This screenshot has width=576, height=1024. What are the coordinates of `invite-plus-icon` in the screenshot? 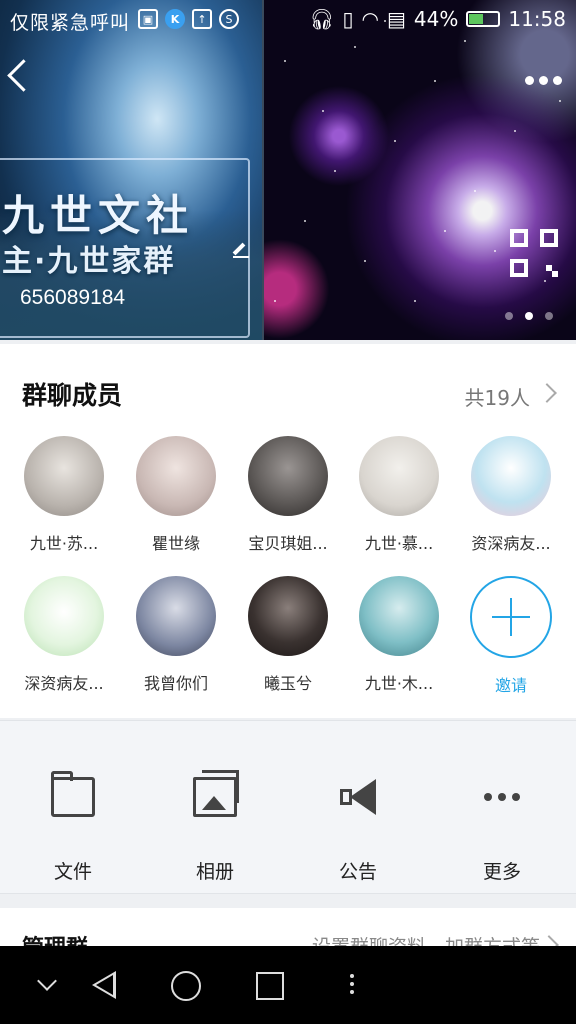 It's located at (511, 617).